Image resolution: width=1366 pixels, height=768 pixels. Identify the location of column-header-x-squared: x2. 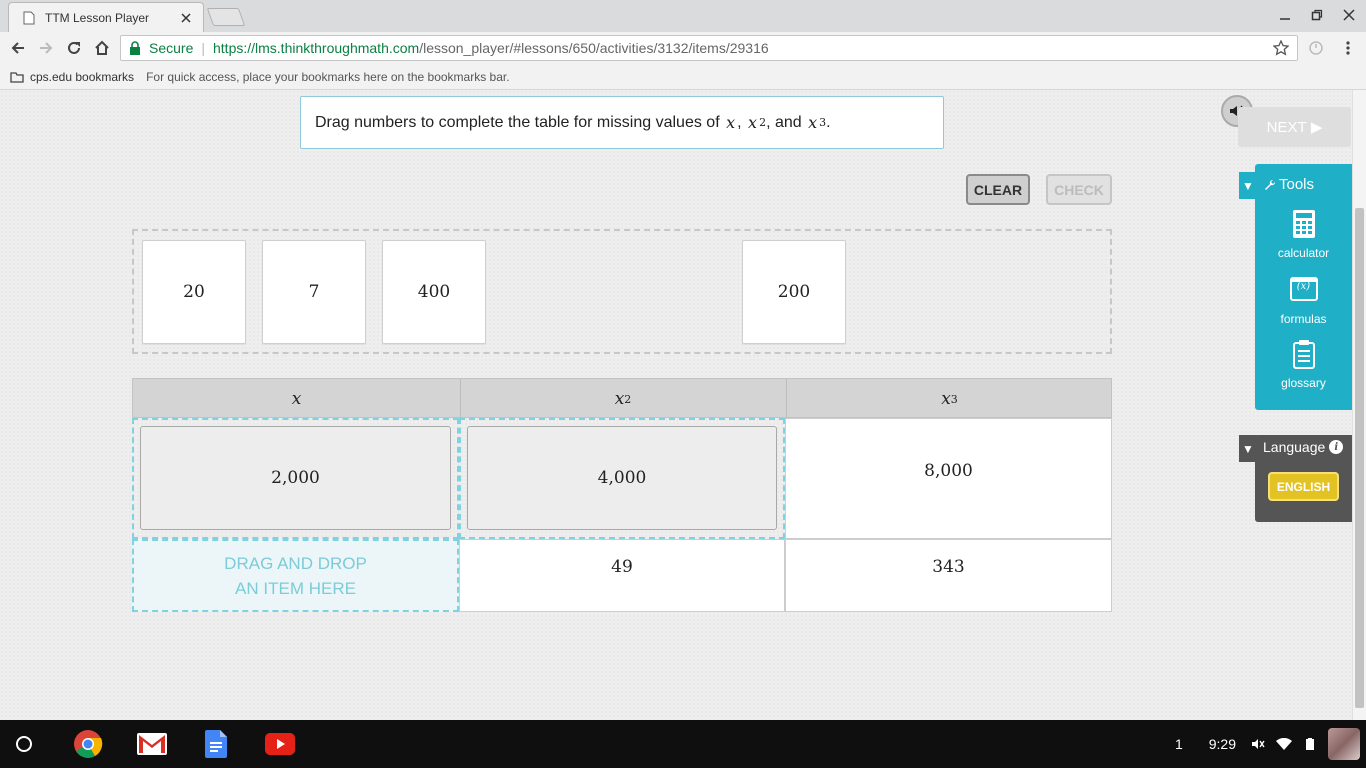
(623, 399).